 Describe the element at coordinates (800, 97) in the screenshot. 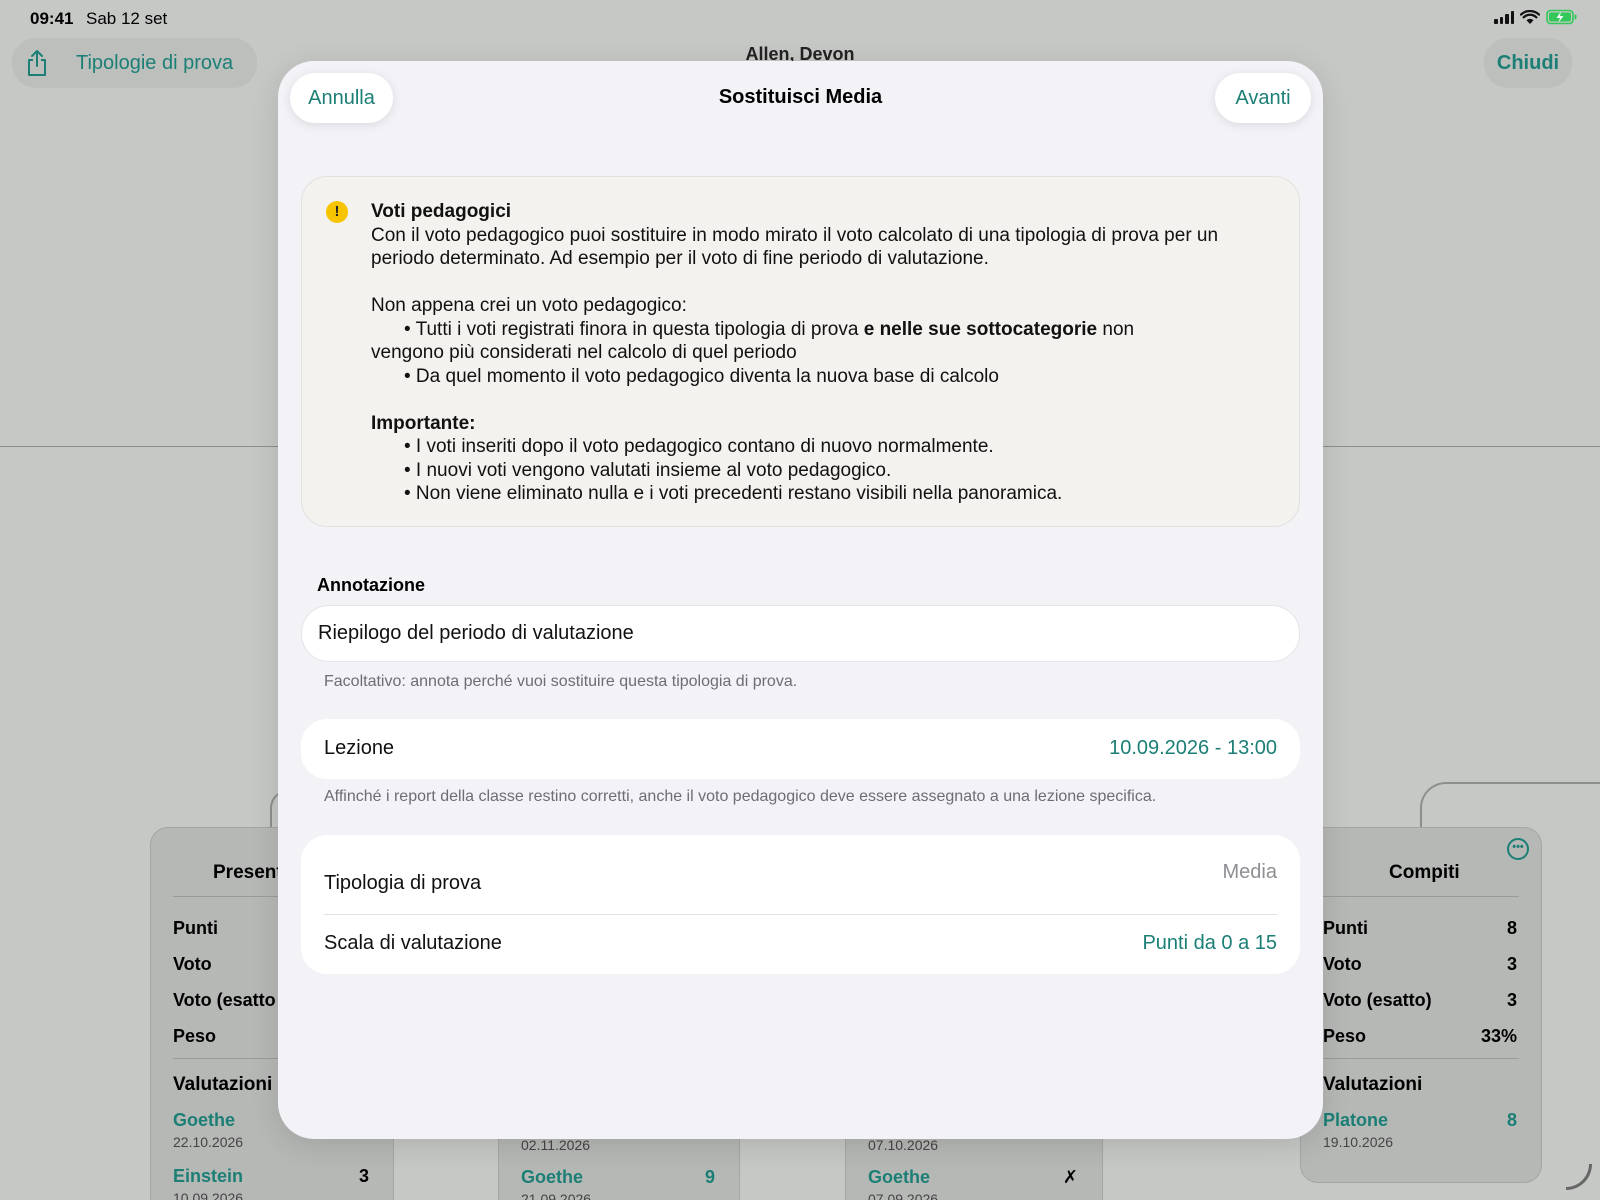

I see `sheet-title: Sostituisci Media` at that location.